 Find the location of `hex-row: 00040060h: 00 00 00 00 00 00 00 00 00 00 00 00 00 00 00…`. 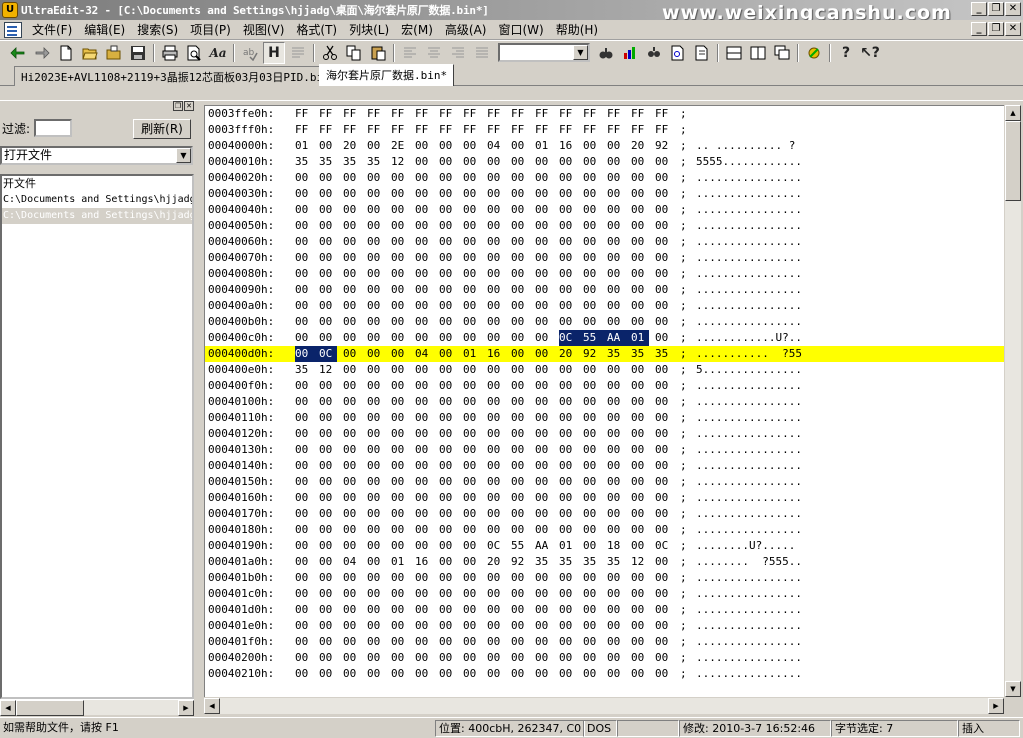

hex-row: 00040060h: 00 00 00 00 00 00 00 00 00 00 00 00 00 00 00… is located at coordinates (604, 242).